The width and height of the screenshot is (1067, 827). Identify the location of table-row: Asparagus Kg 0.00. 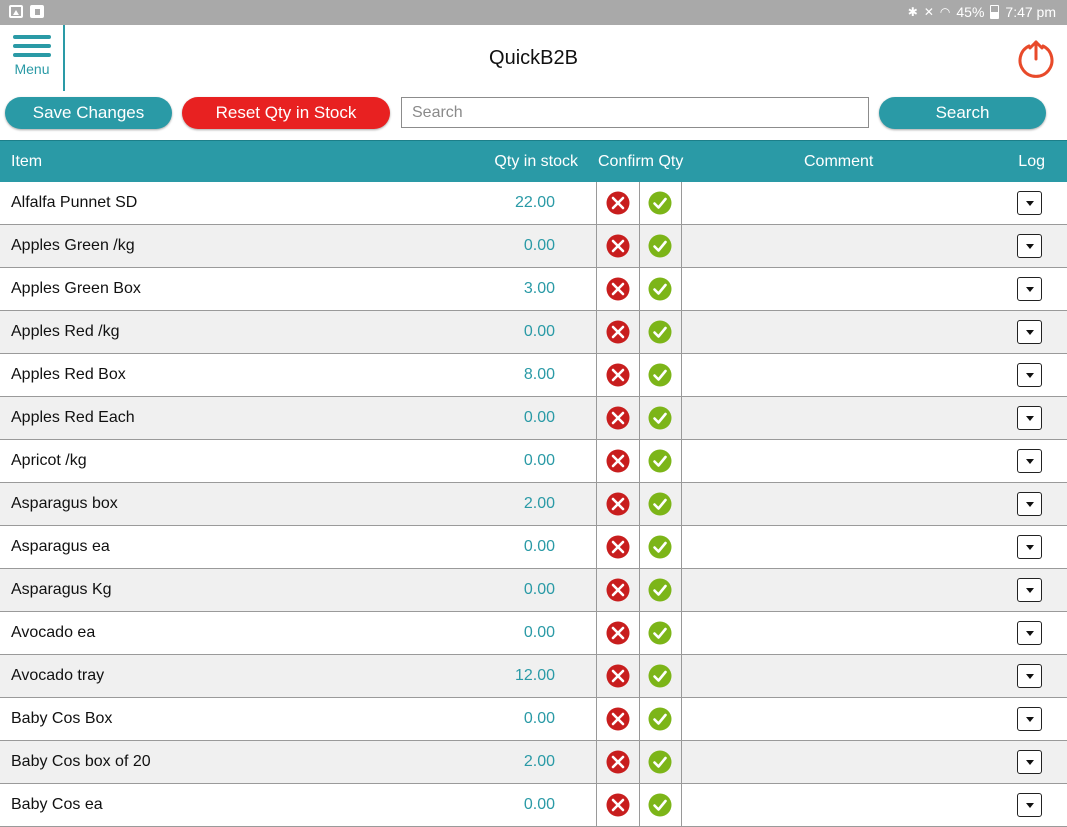
(533, 590).